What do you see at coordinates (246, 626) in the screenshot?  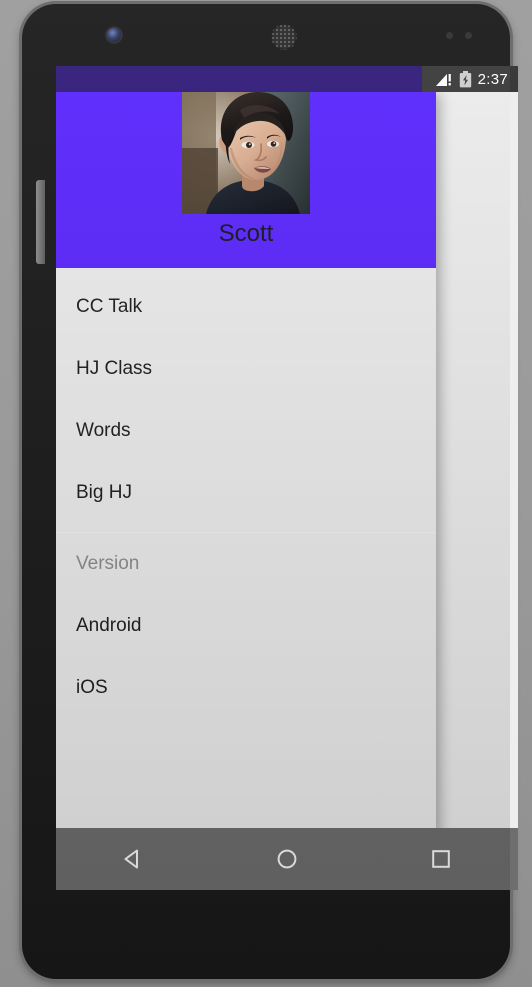 I see `drawer-item-android: Android` at bounding box center [246, 626].